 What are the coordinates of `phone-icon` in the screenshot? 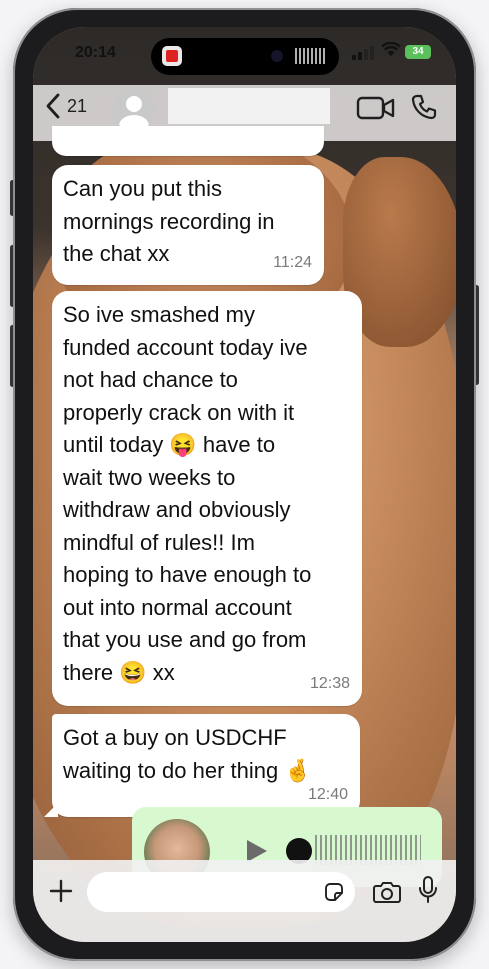 It's located at (424, 107).